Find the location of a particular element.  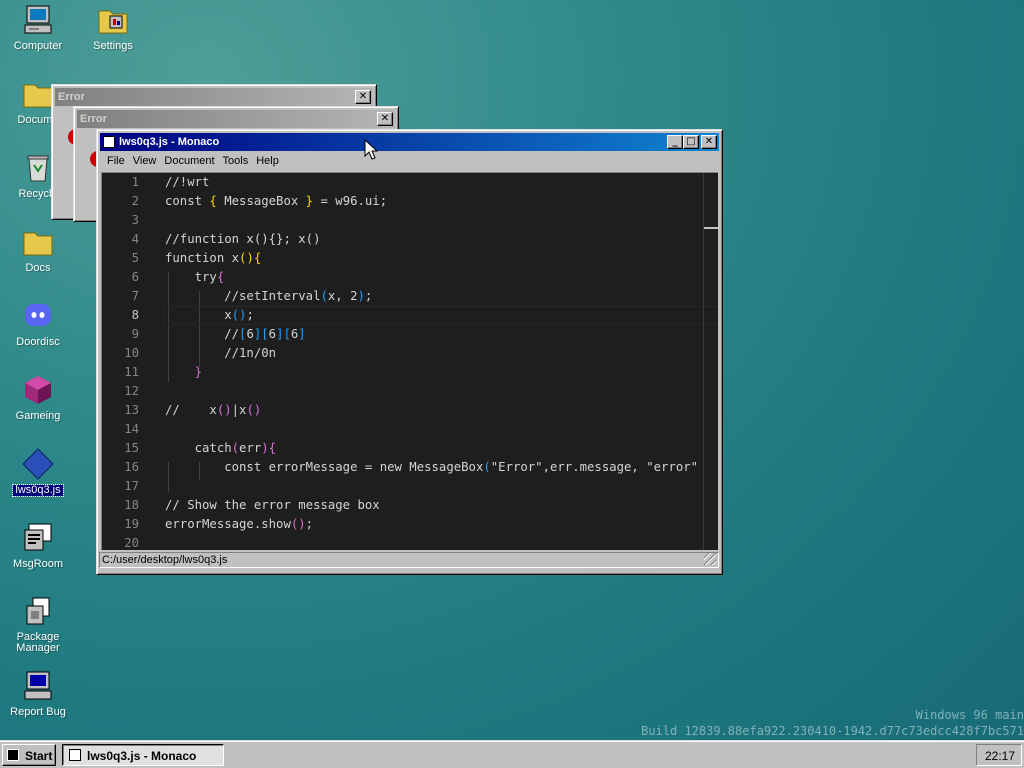

diamond-file-icon is located at coordinates (38, 464).